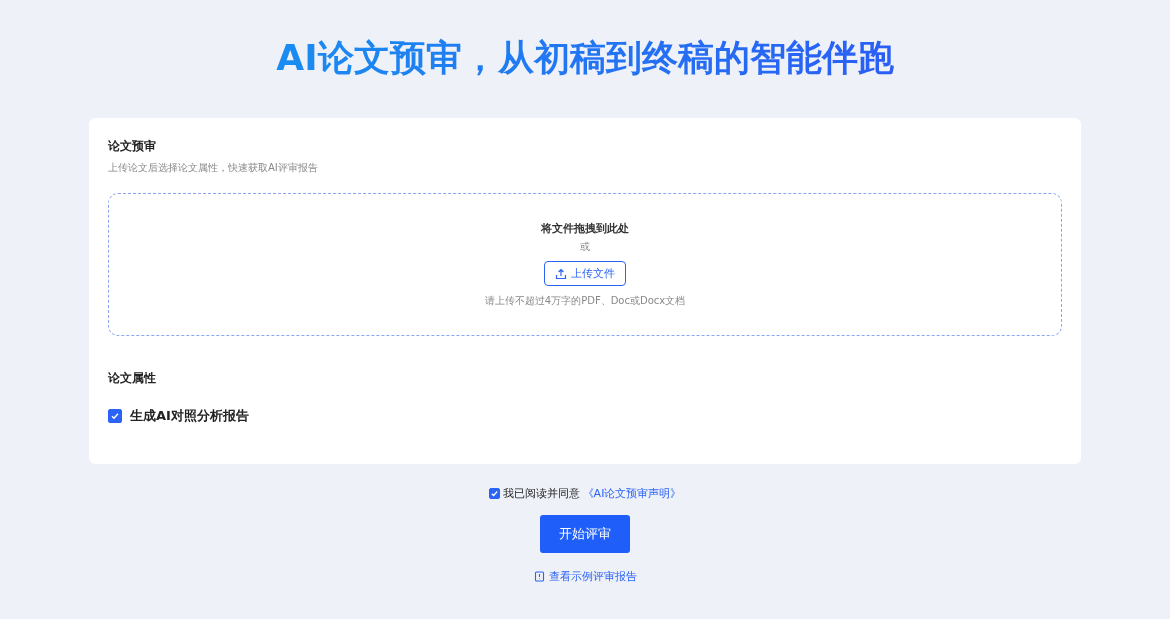  What do you see at coordinates (539, 576) in the screenshot?
I see `document-icon` at bounding box center [539, 576].